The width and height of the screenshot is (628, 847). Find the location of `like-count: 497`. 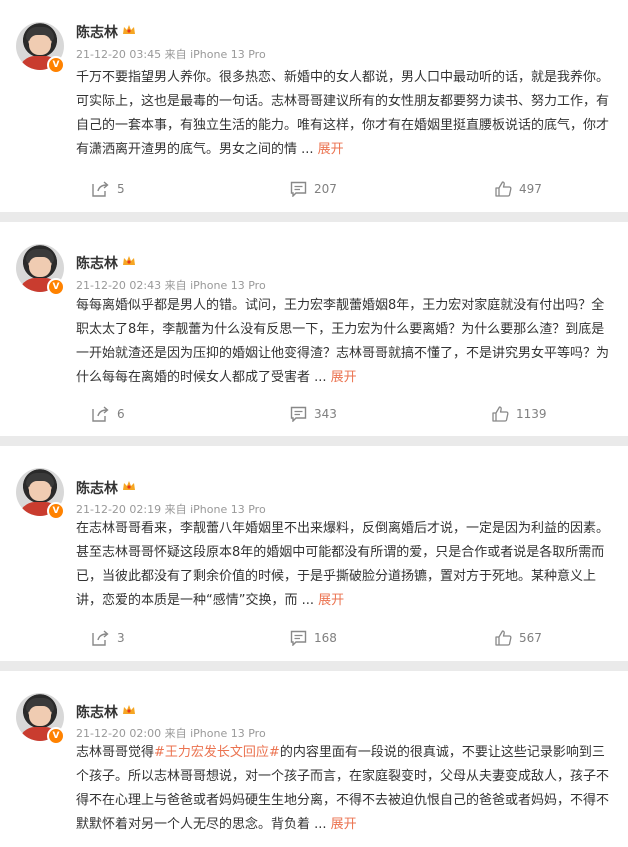

like-count: 497 is located at coordinates (530, 189).